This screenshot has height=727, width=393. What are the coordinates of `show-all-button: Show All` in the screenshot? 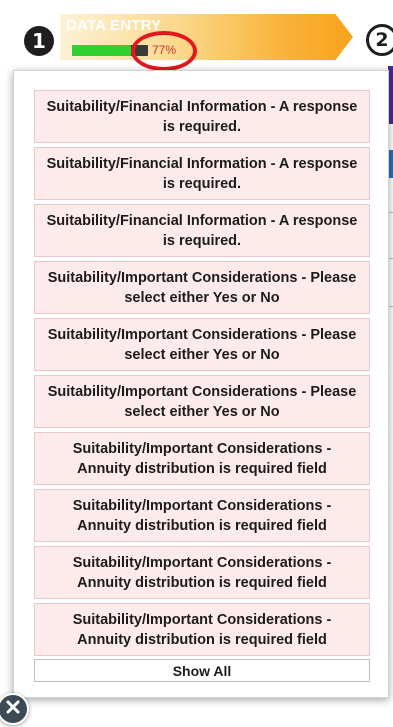 It's located at (202, 670).